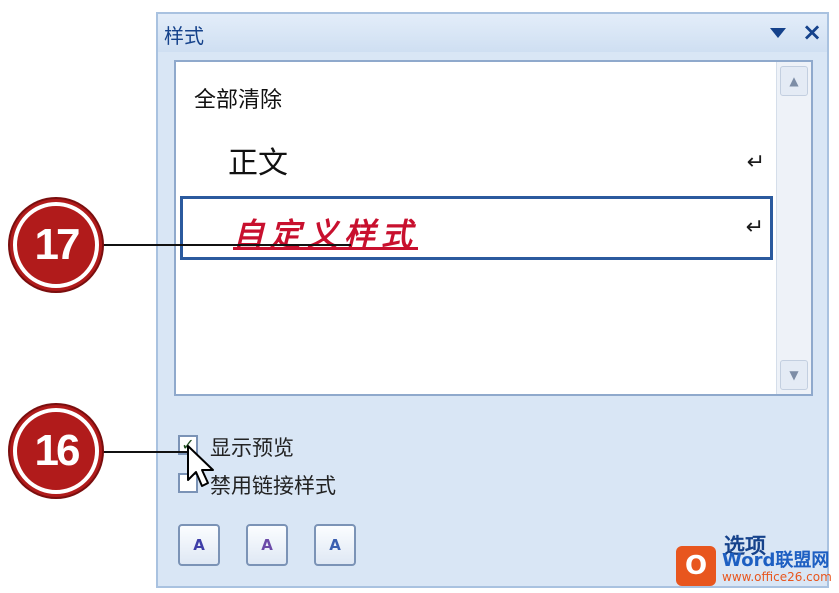  What do you see at coordinates (325, 235) in the screenshot?
I see `style-item-label: 自定义样式` at bounding box center [325, 235].